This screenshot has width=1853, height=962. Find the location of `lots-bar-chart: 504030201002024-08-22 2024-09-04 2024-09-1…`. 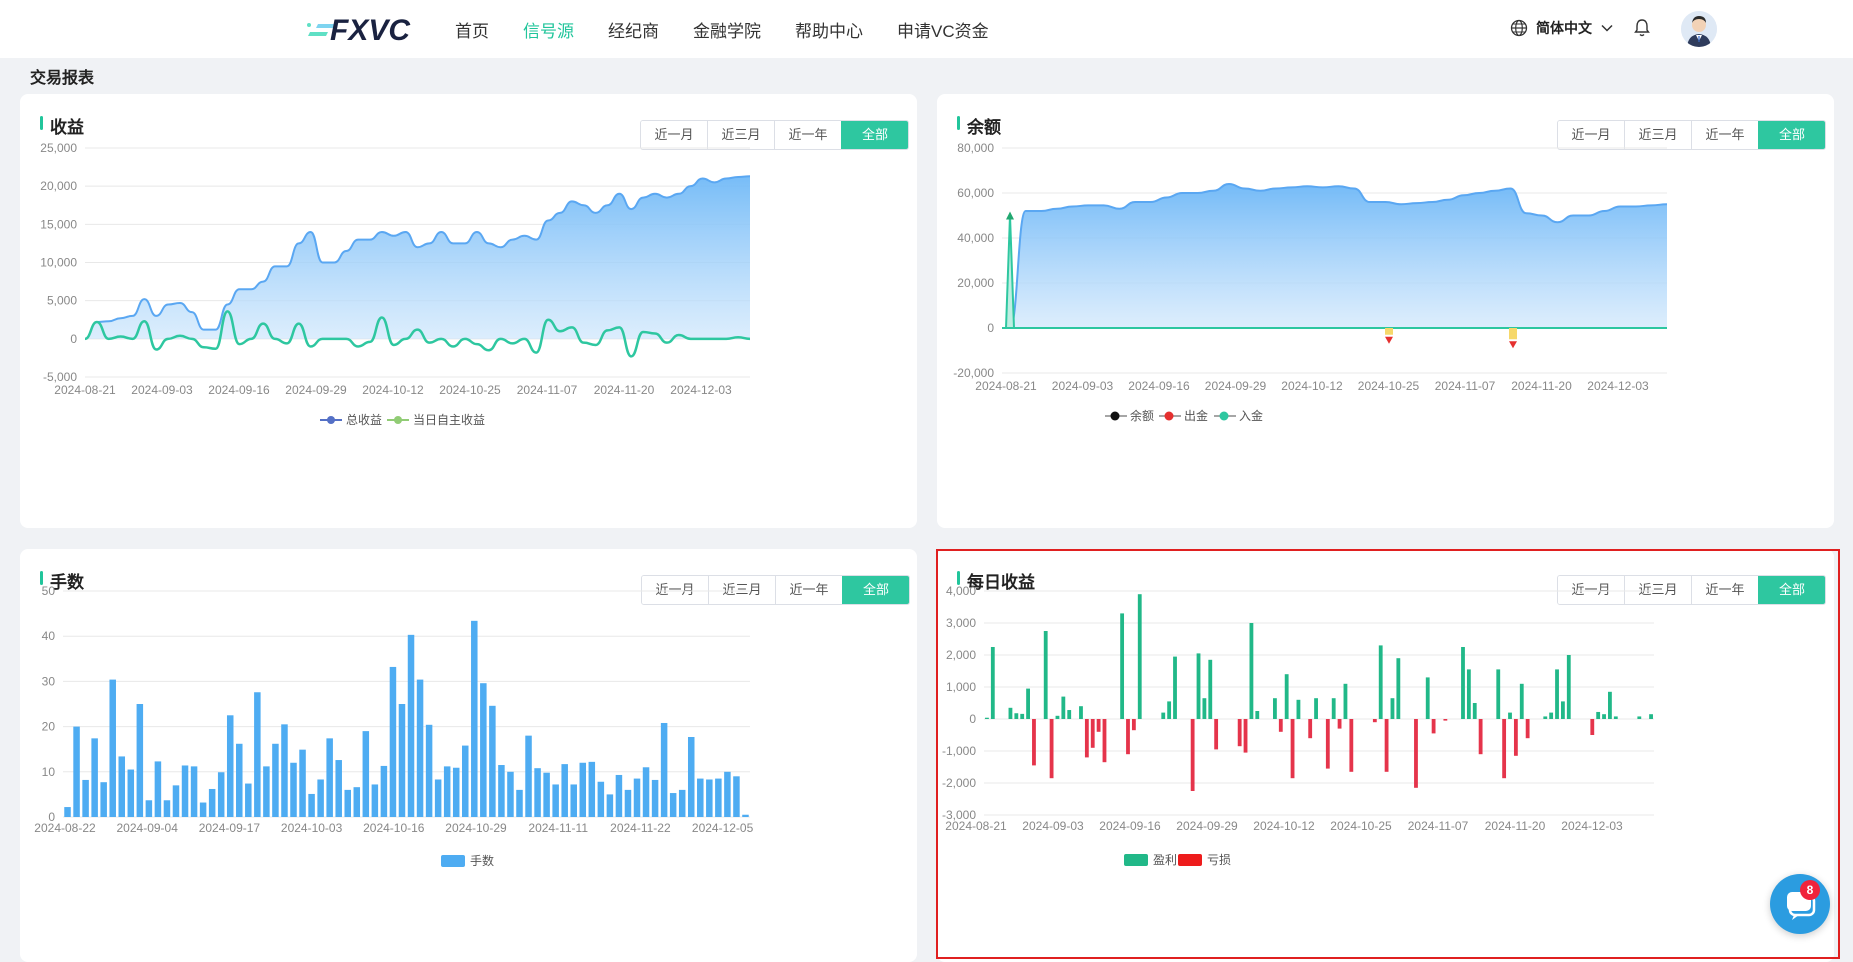

lots-bar-chart: 504030201002024-08-22 2024-09-04 2024-09-1… is located at coordinates (393, 726).